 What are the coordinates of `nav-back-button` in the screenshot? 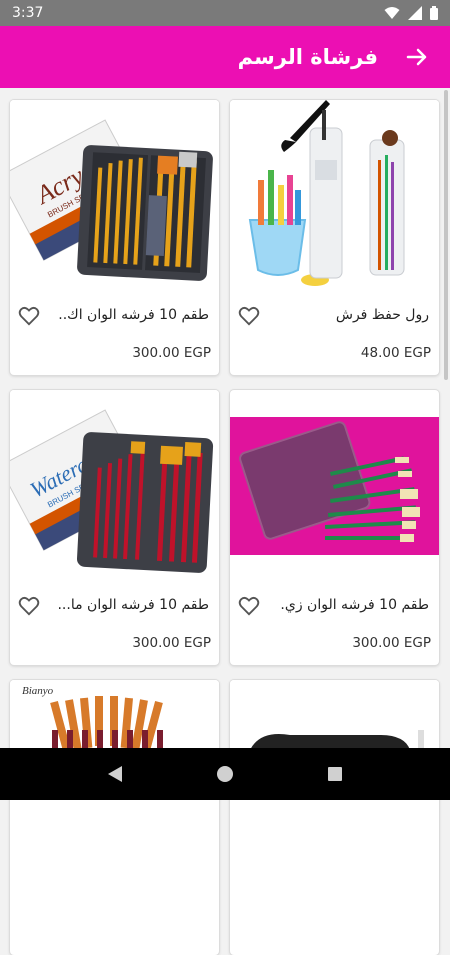 It's located at (115, 774).